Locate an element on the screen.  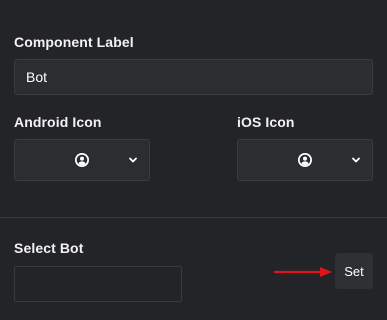
ios-icon-select is located at coordinates (305, 160).